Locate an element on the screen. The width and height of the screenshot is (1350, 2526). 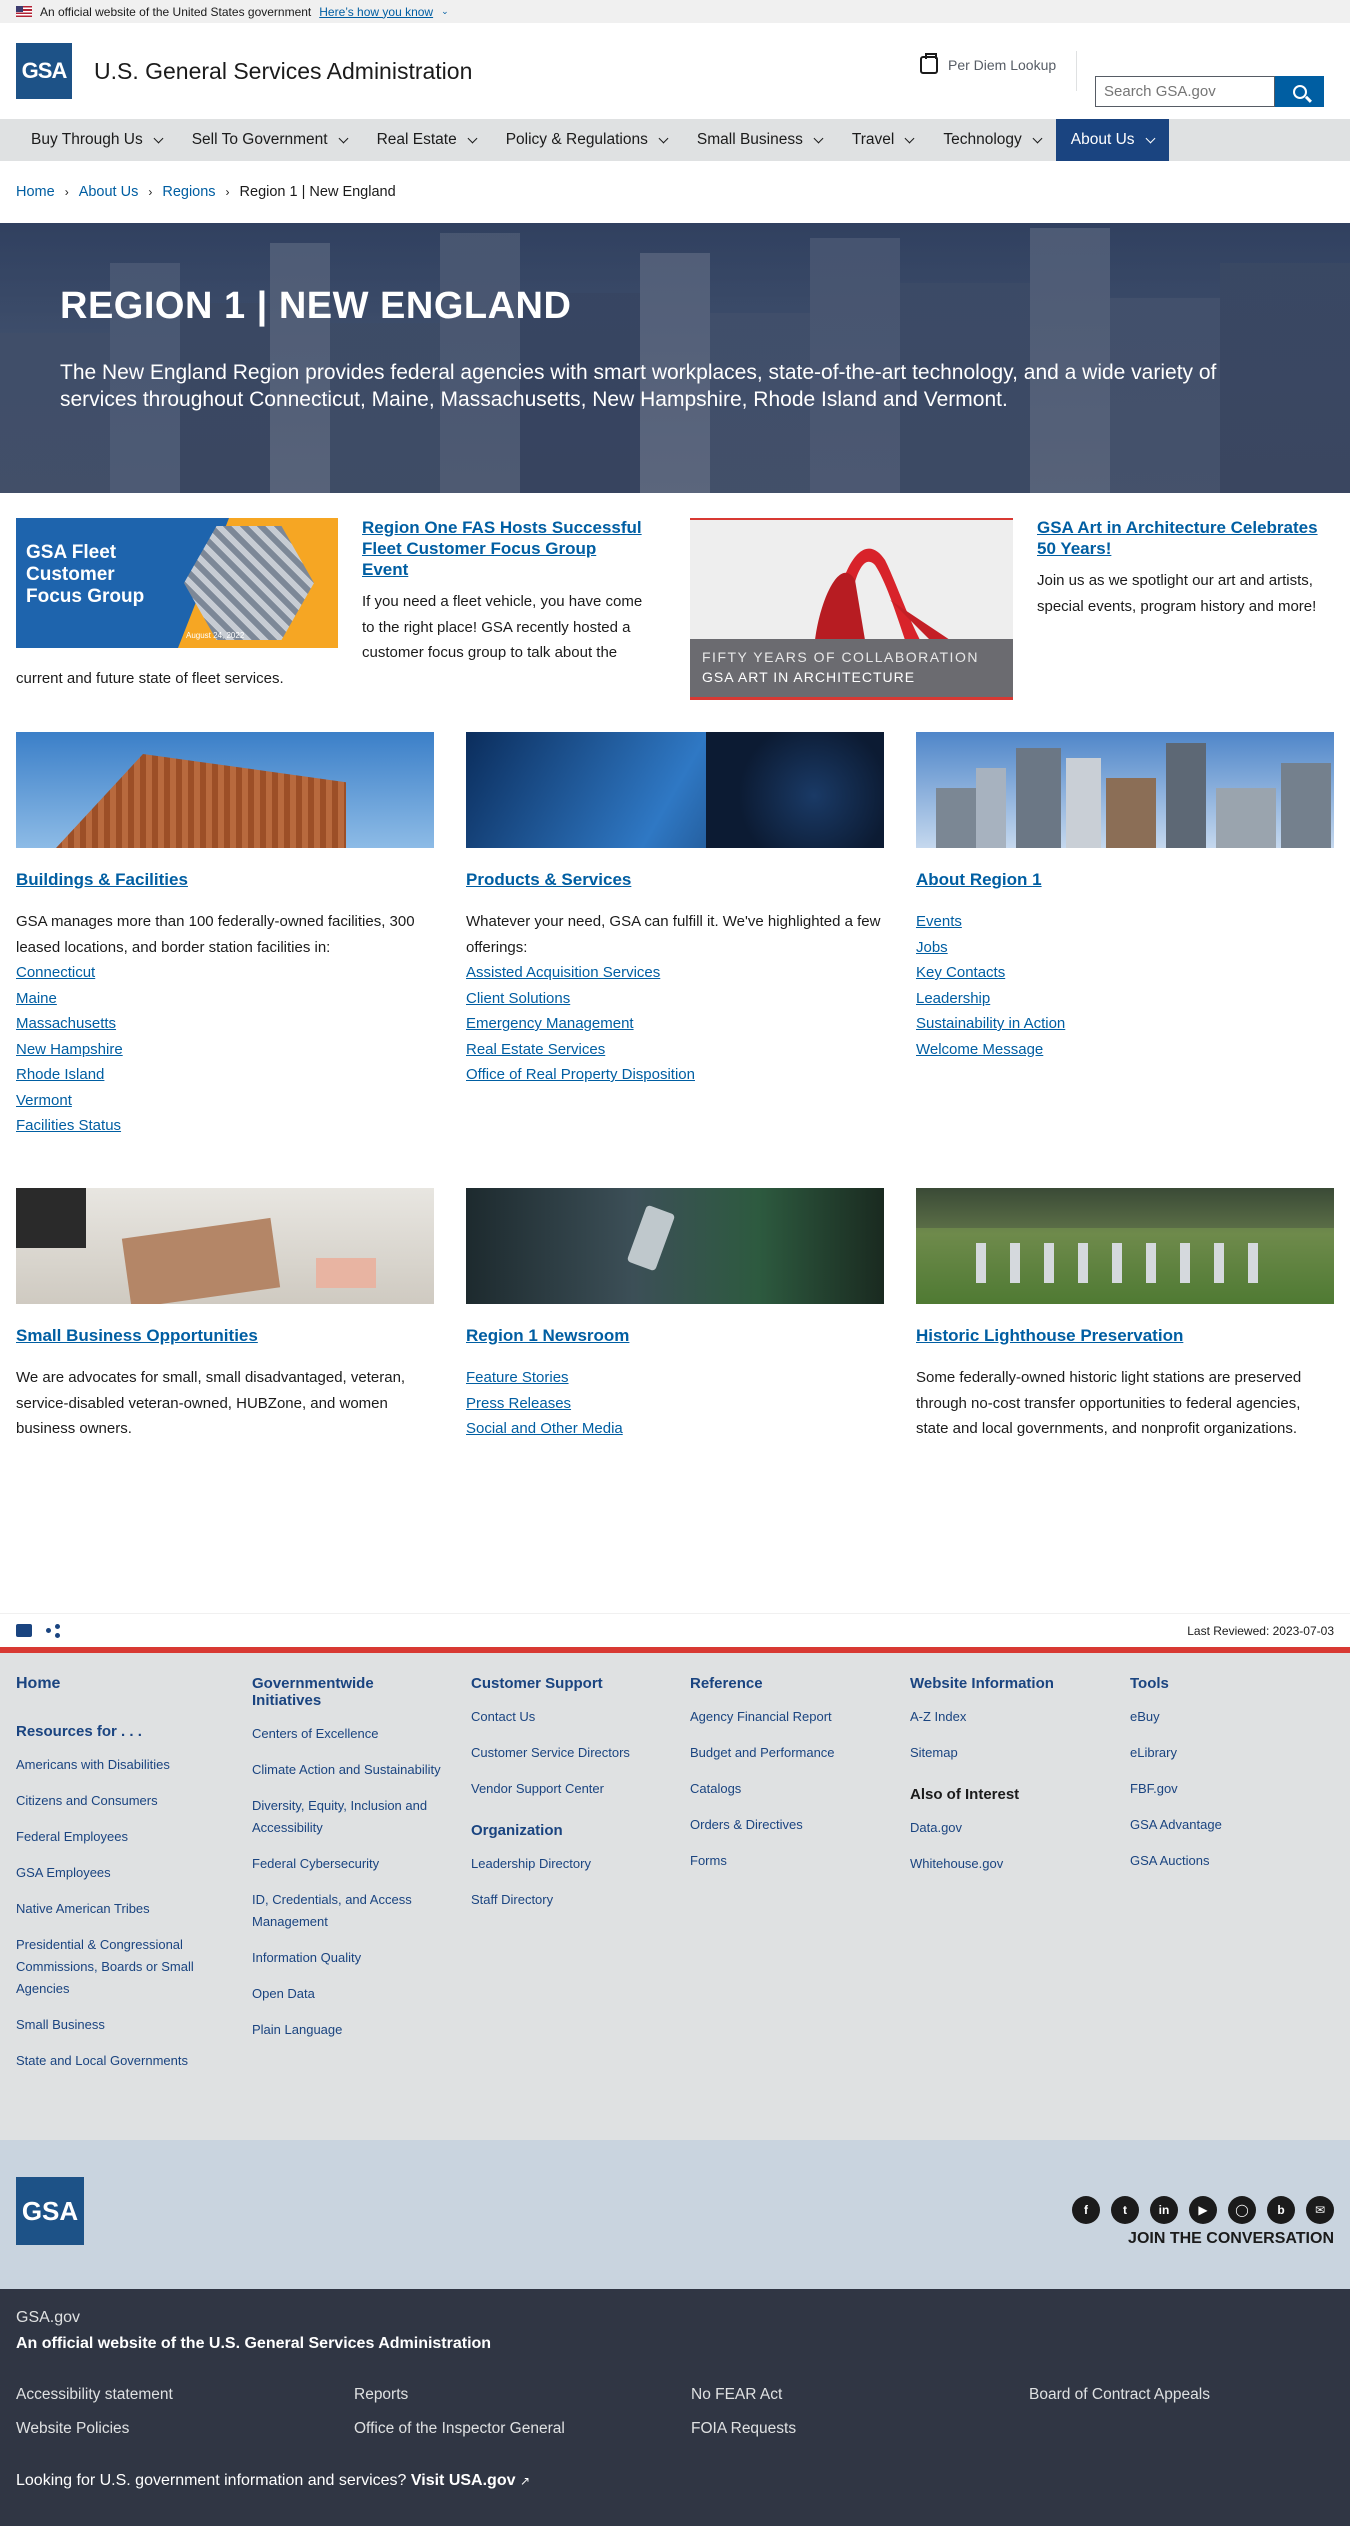
link-maine: Maine is located at coordinates (36, 998).